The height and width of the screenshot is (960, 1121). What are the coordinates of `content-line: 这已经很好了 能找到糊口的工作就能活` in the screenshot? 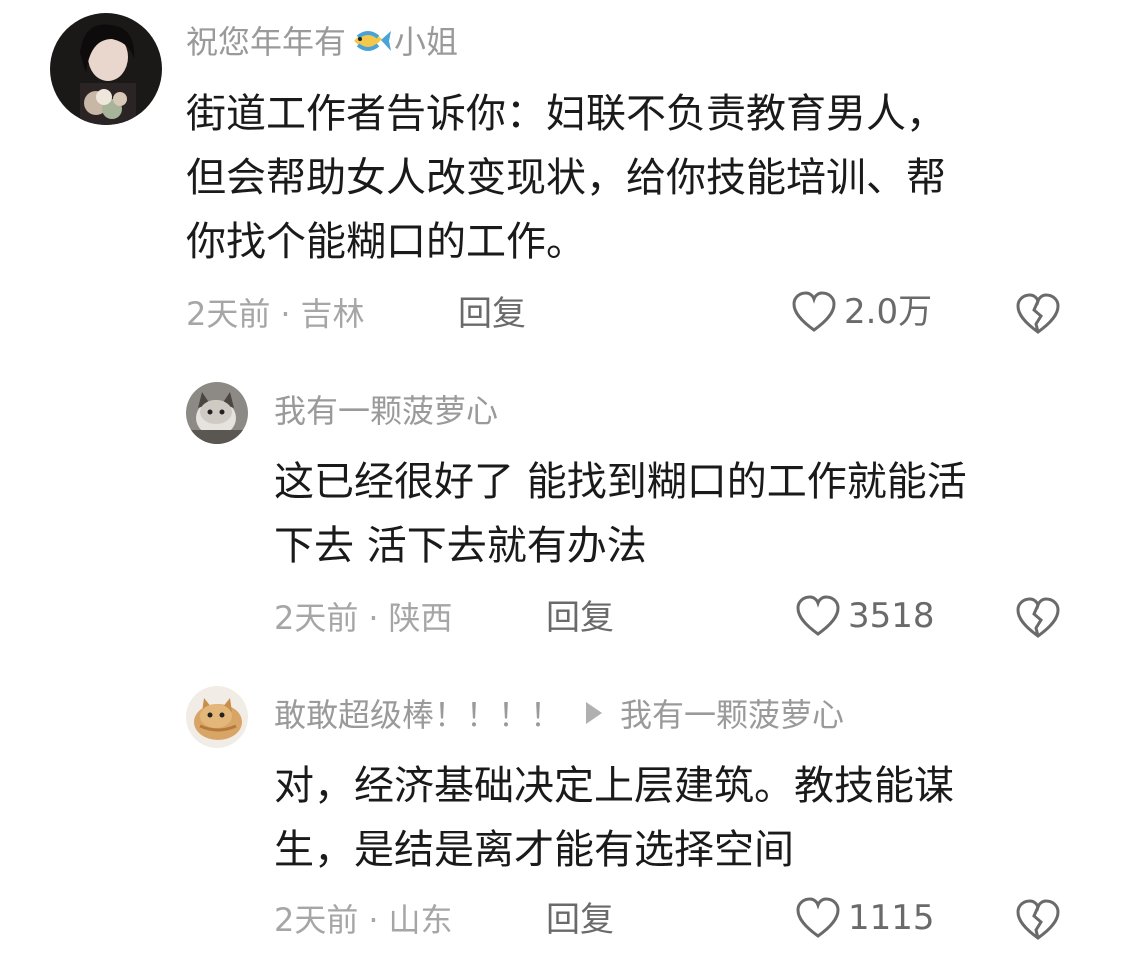 It's located at (620, 482).